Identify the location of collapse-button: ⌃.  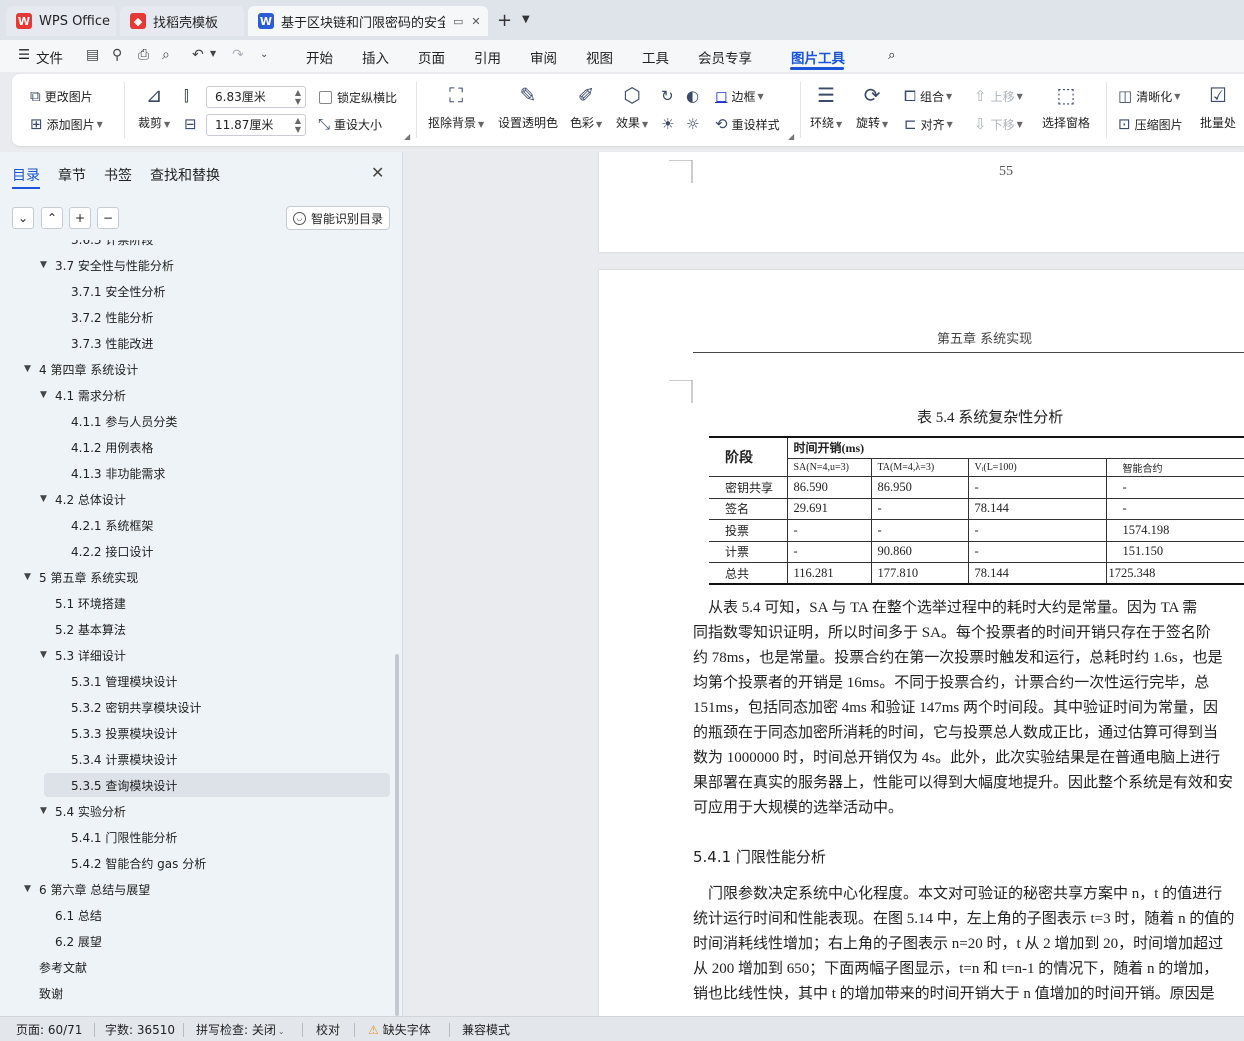
(52, 218).